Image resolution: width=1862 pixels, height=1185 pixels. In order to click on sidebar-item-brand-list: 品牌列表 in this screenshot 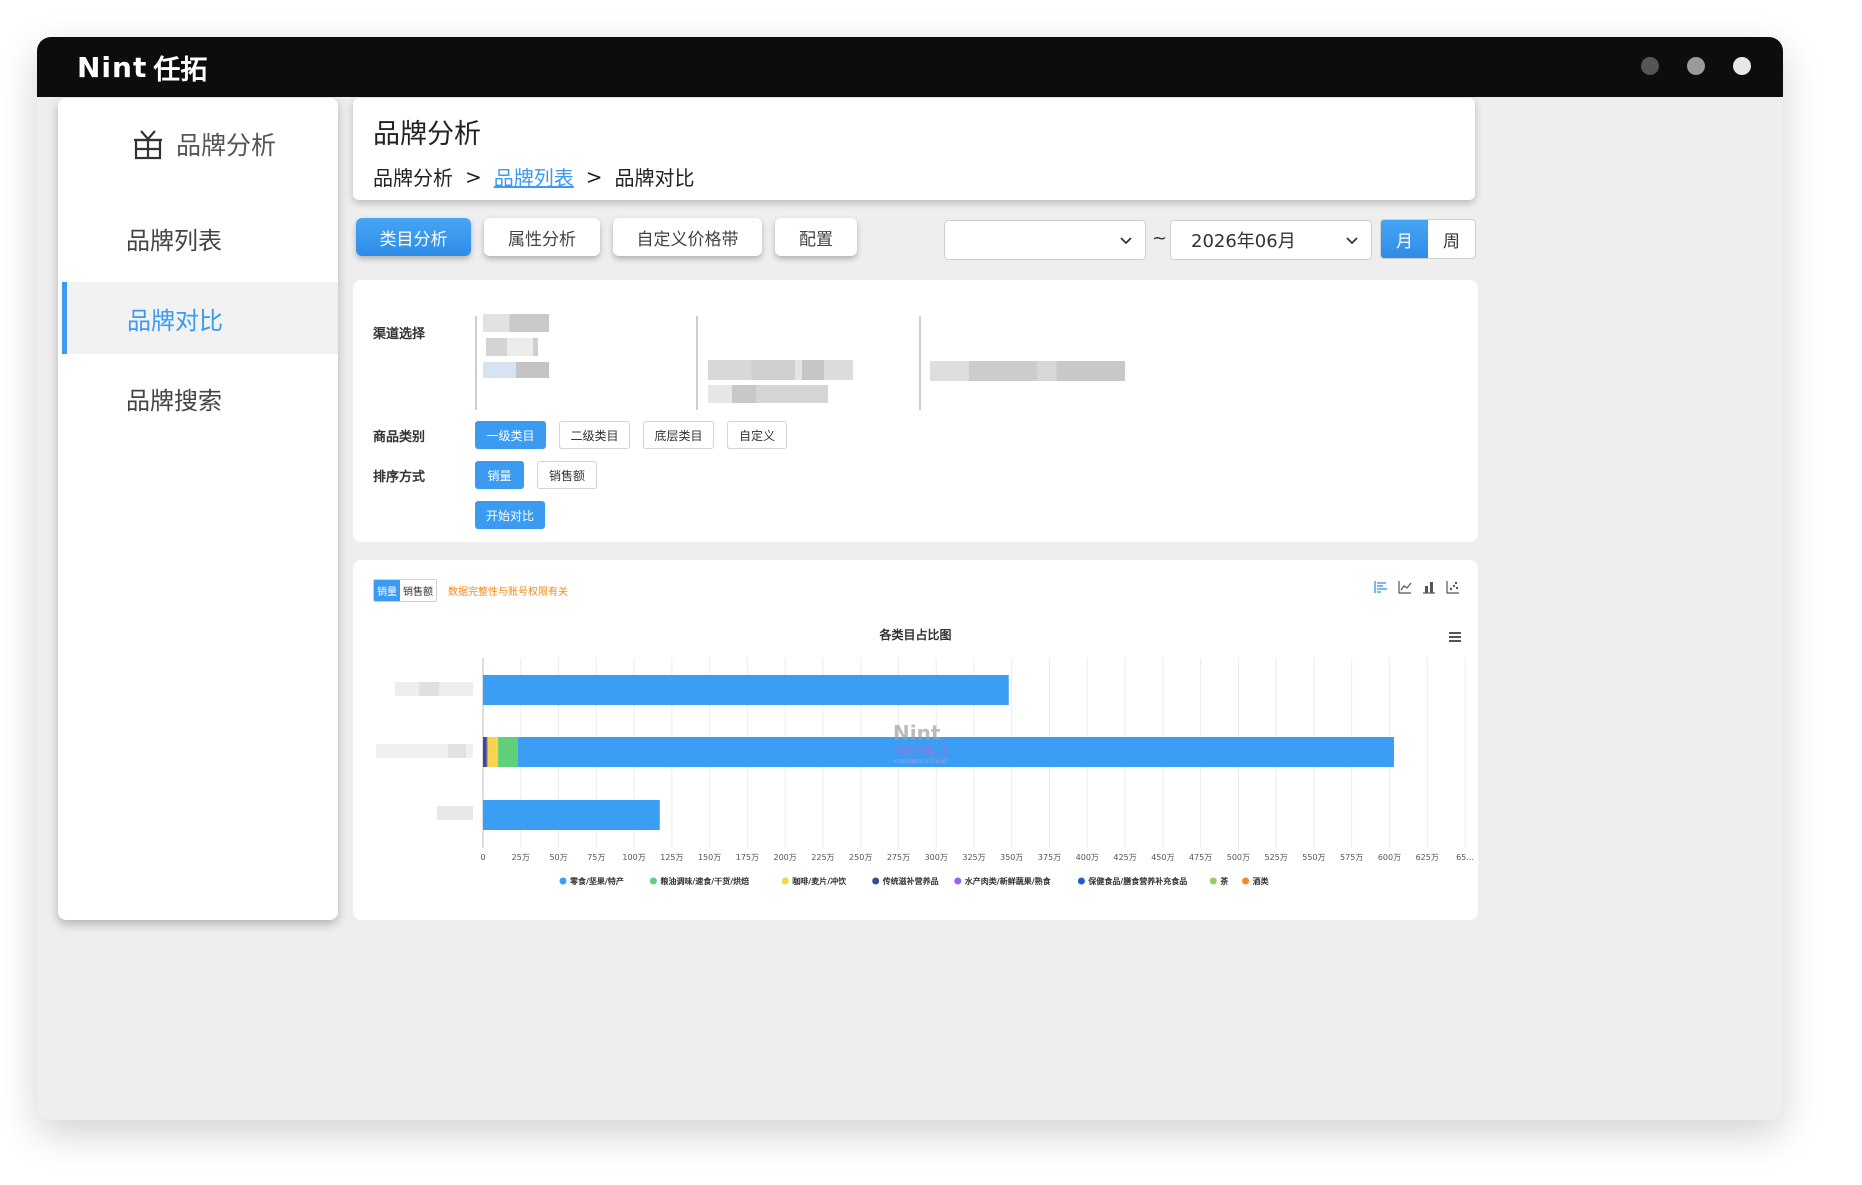, I will do `click(198, 238)`.